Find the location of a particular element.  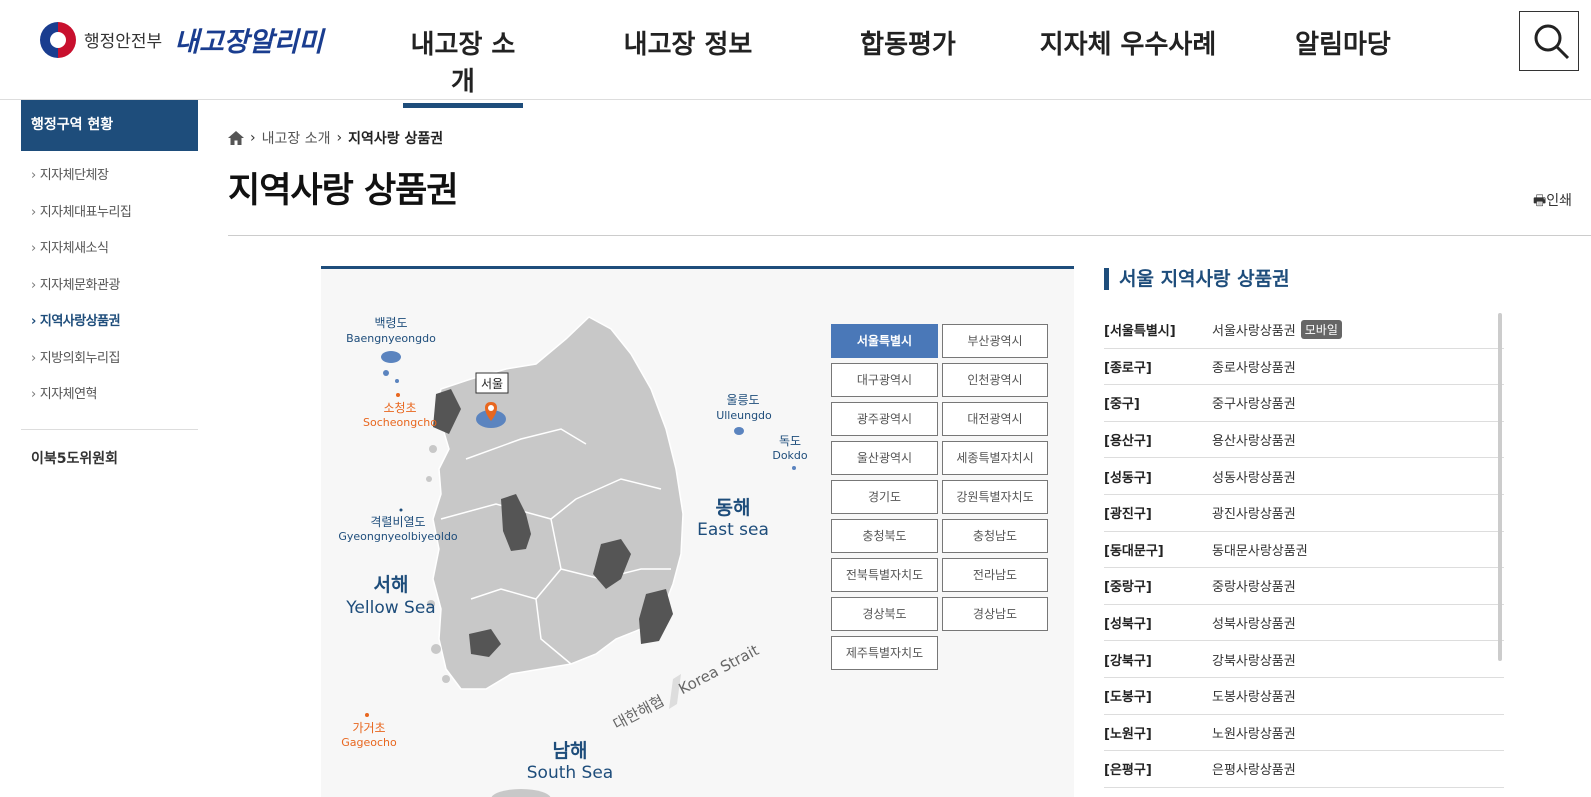

region-button-daegu: 대구광역시 is located at coordinates (884, 380).